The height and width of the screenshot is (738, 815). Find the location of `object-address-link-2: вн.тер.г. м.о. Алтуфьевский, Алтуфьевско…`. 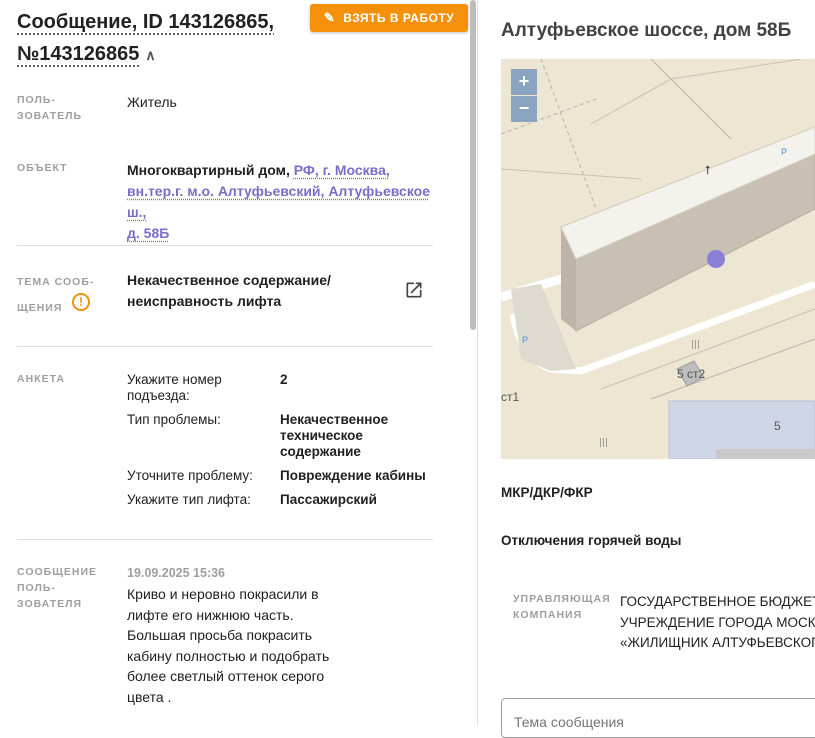

object-address-link-2: вн.тер.г. м.о. Алтуфьевский, Алтуфьевско… is located at coordinates (278, 201).